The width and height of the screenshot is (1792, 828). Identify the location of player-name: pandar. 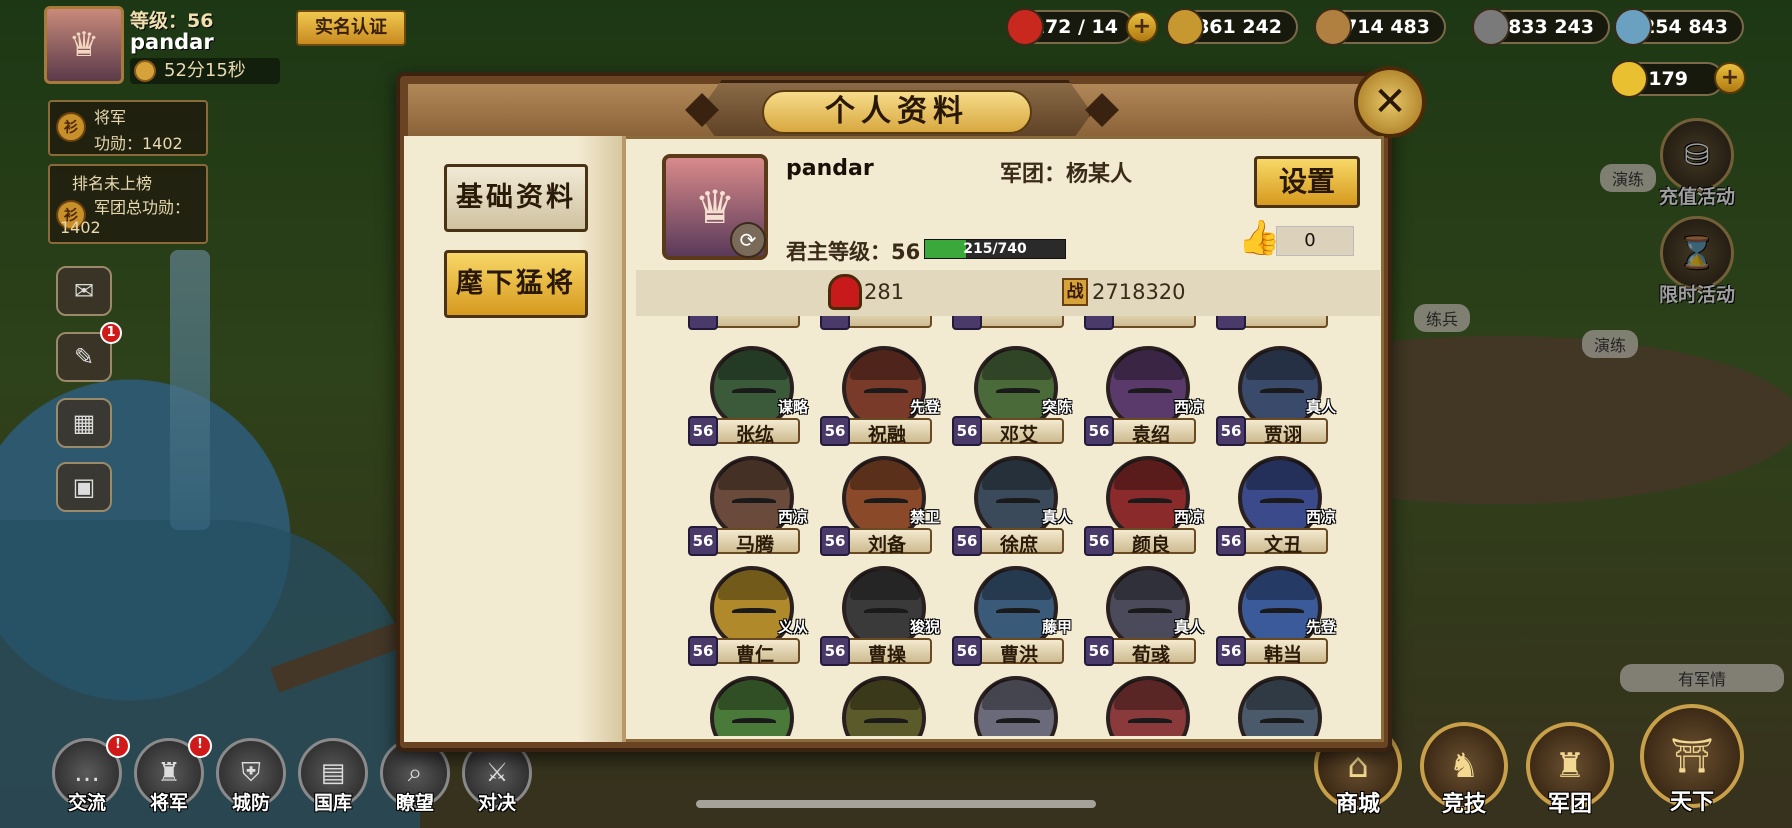
(172, 42).